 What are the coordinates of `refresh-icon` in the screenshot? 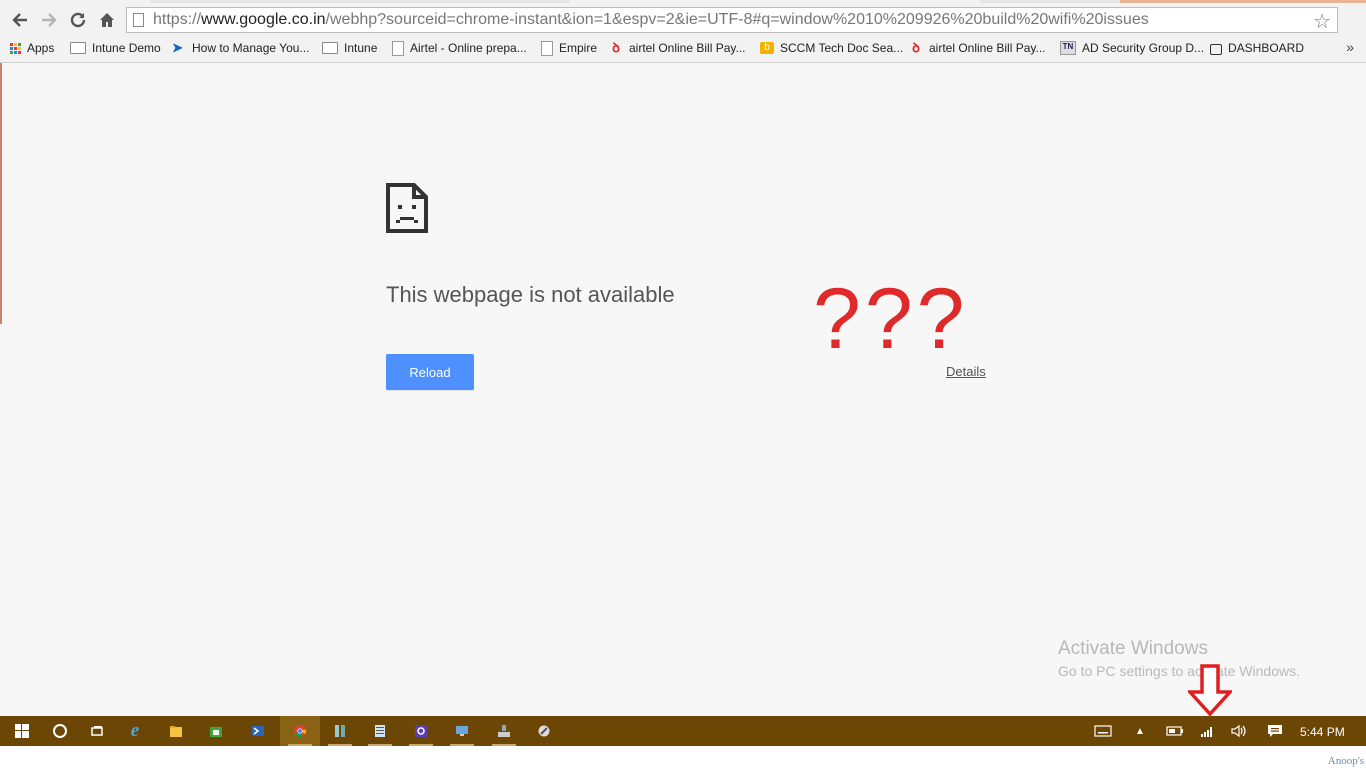 It's located at (78, 20).